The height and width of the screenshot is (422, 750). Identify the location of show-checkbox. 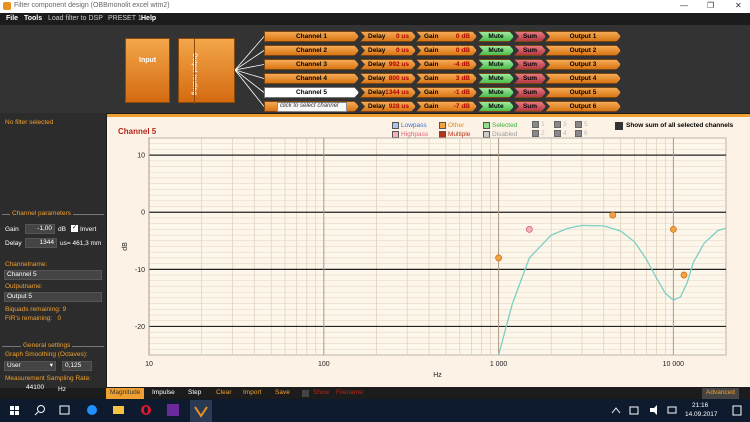
(305, 393).